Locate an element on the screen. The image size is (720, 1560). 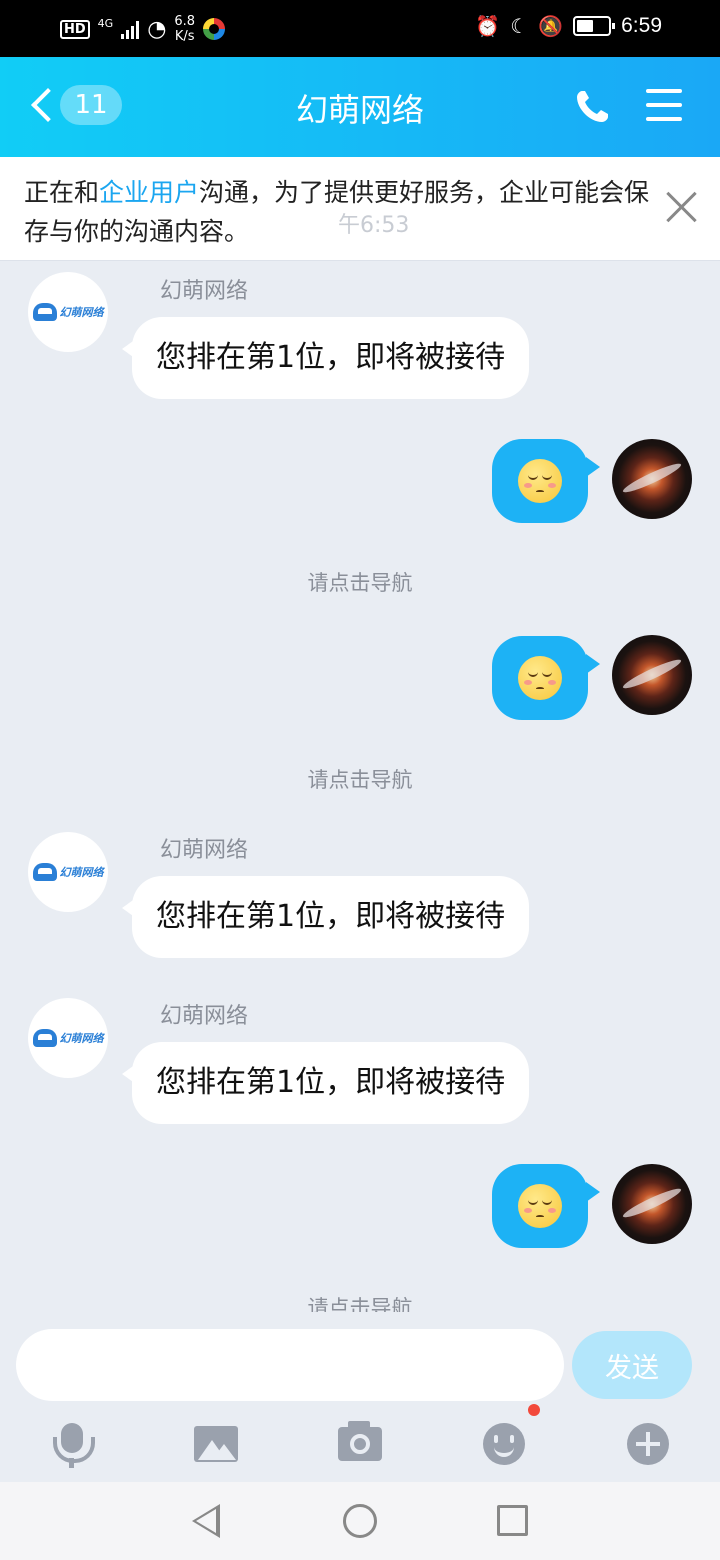
notice-text-before: 正在和 is located at coordinates (62, 192).